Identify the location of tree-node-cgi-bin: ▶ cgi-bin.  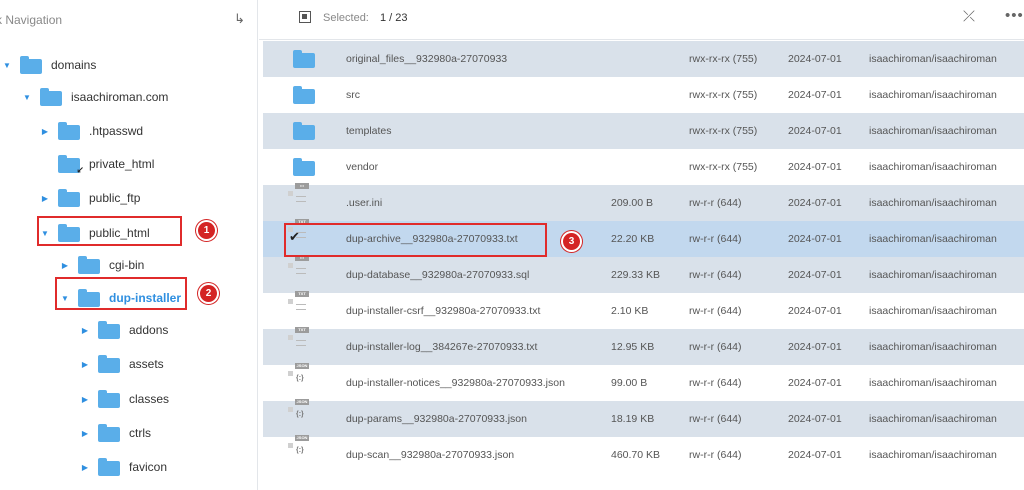
(102, 265).